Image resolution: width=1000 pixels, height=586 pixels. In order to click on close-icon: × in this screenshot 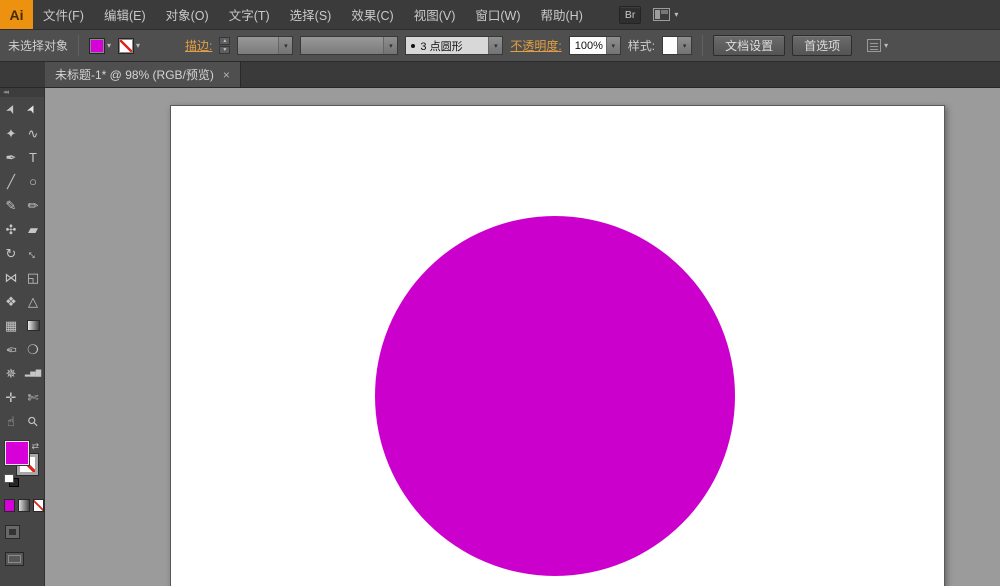, I will do `click(226, 75)`.